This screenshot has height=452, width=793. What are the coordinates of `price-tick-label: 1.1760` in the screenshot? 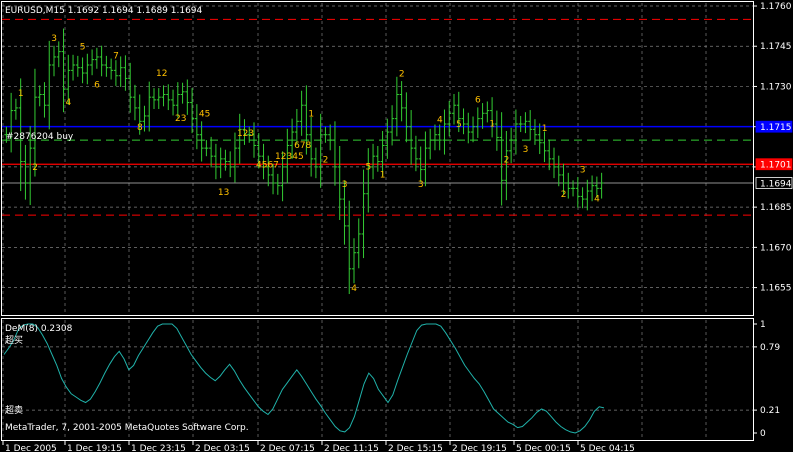 It's located at (776, 7).